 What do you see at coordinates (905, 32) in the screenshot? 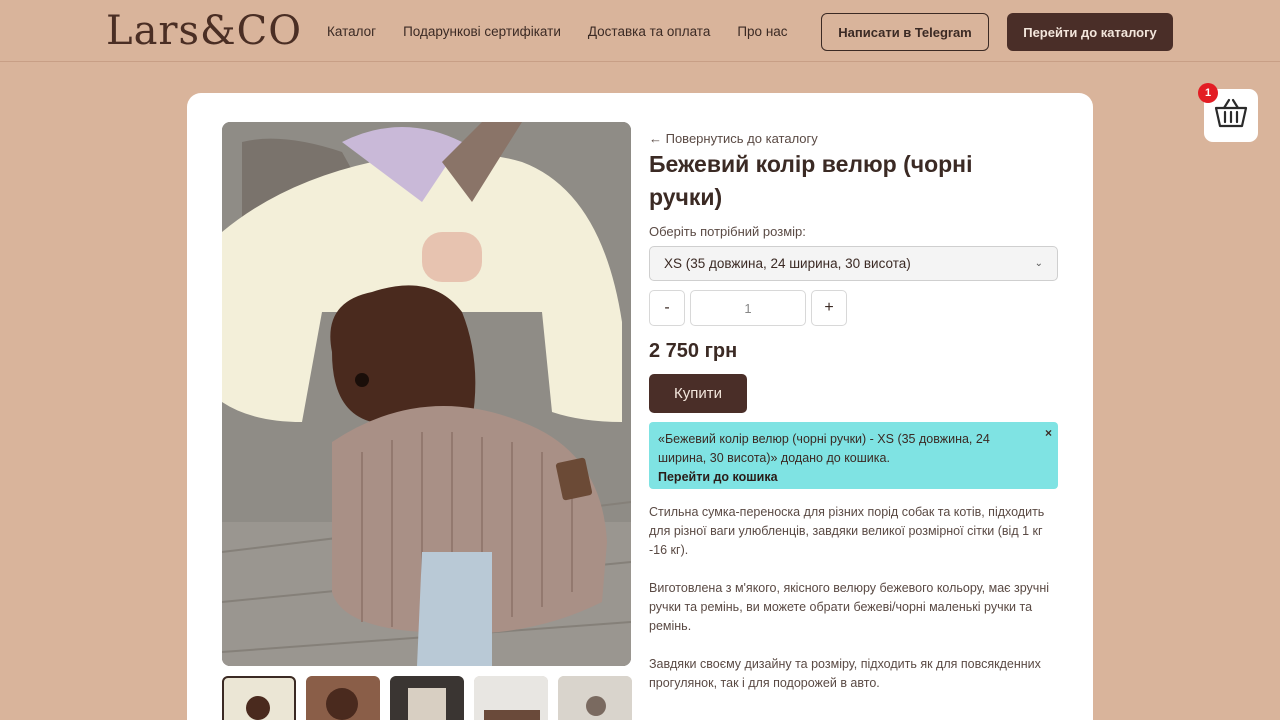
I see `telegram-button: Написати в Telegram` at bounding box center [905, 32].